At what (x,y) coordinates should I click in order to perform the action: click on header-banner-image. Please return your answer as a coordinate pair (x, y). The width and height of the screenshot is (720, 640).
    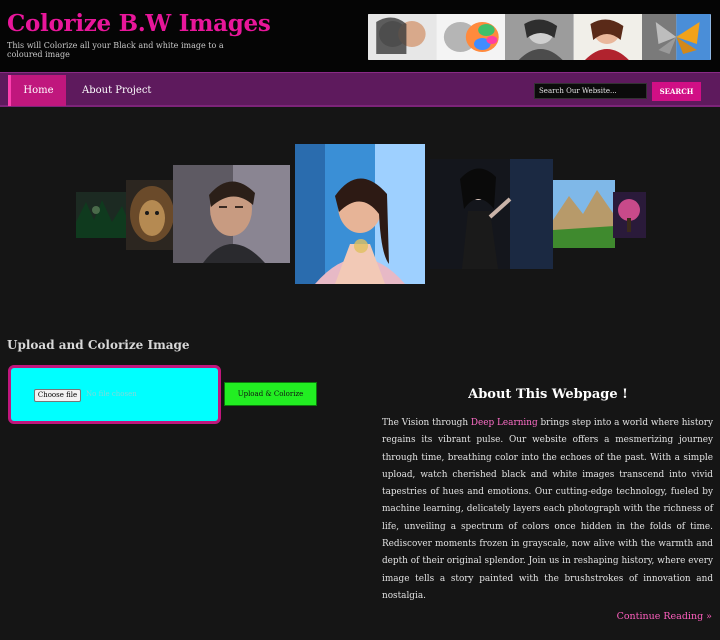
    Looking at the image, I should click on (539, 37).